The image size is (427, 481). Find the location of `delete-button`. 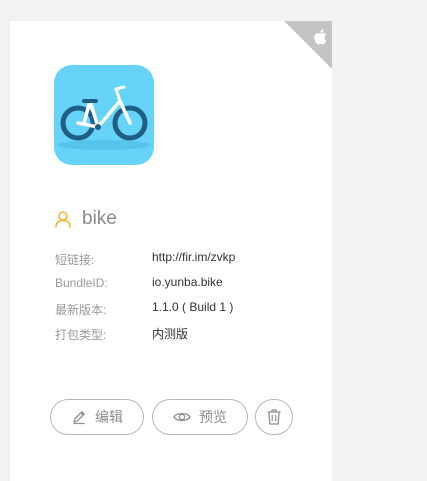

delete-button is located at coordinates (274, 417).